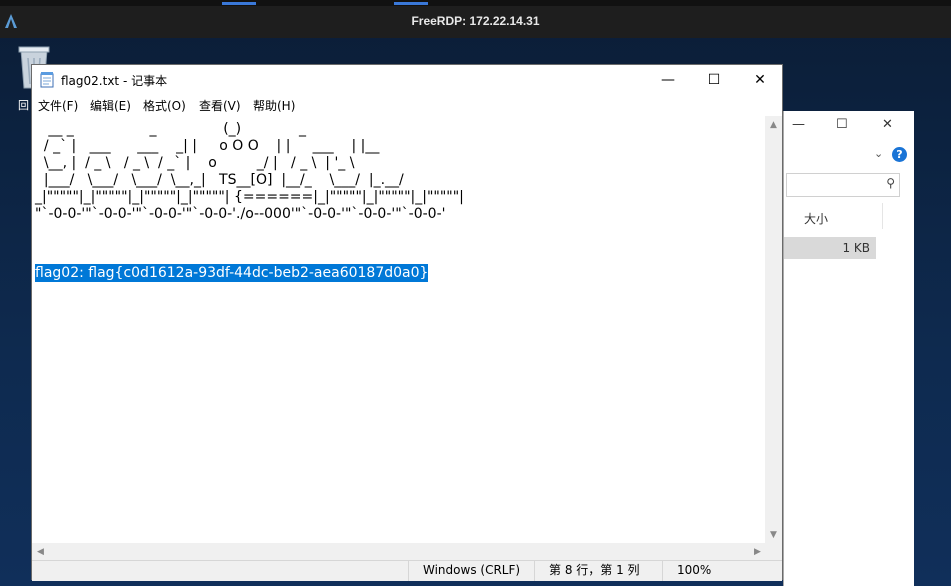  I want to click on desktop-icon-label: 回, so click(23, 105).